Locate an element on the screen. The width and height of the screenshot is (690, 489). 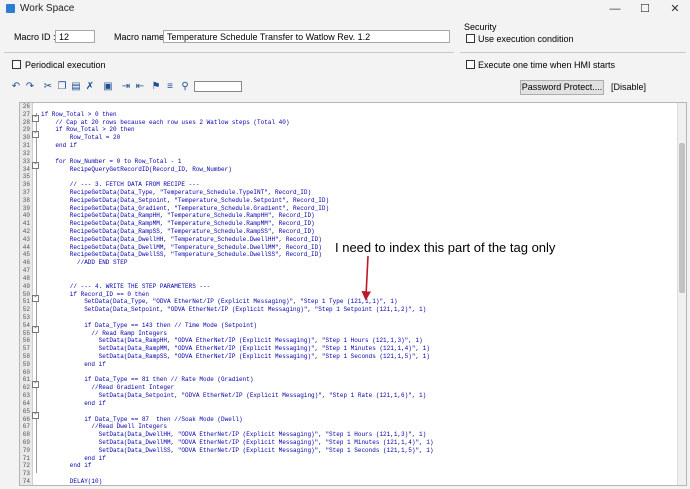
line-number: 29 is located at coordinates (26, 130).